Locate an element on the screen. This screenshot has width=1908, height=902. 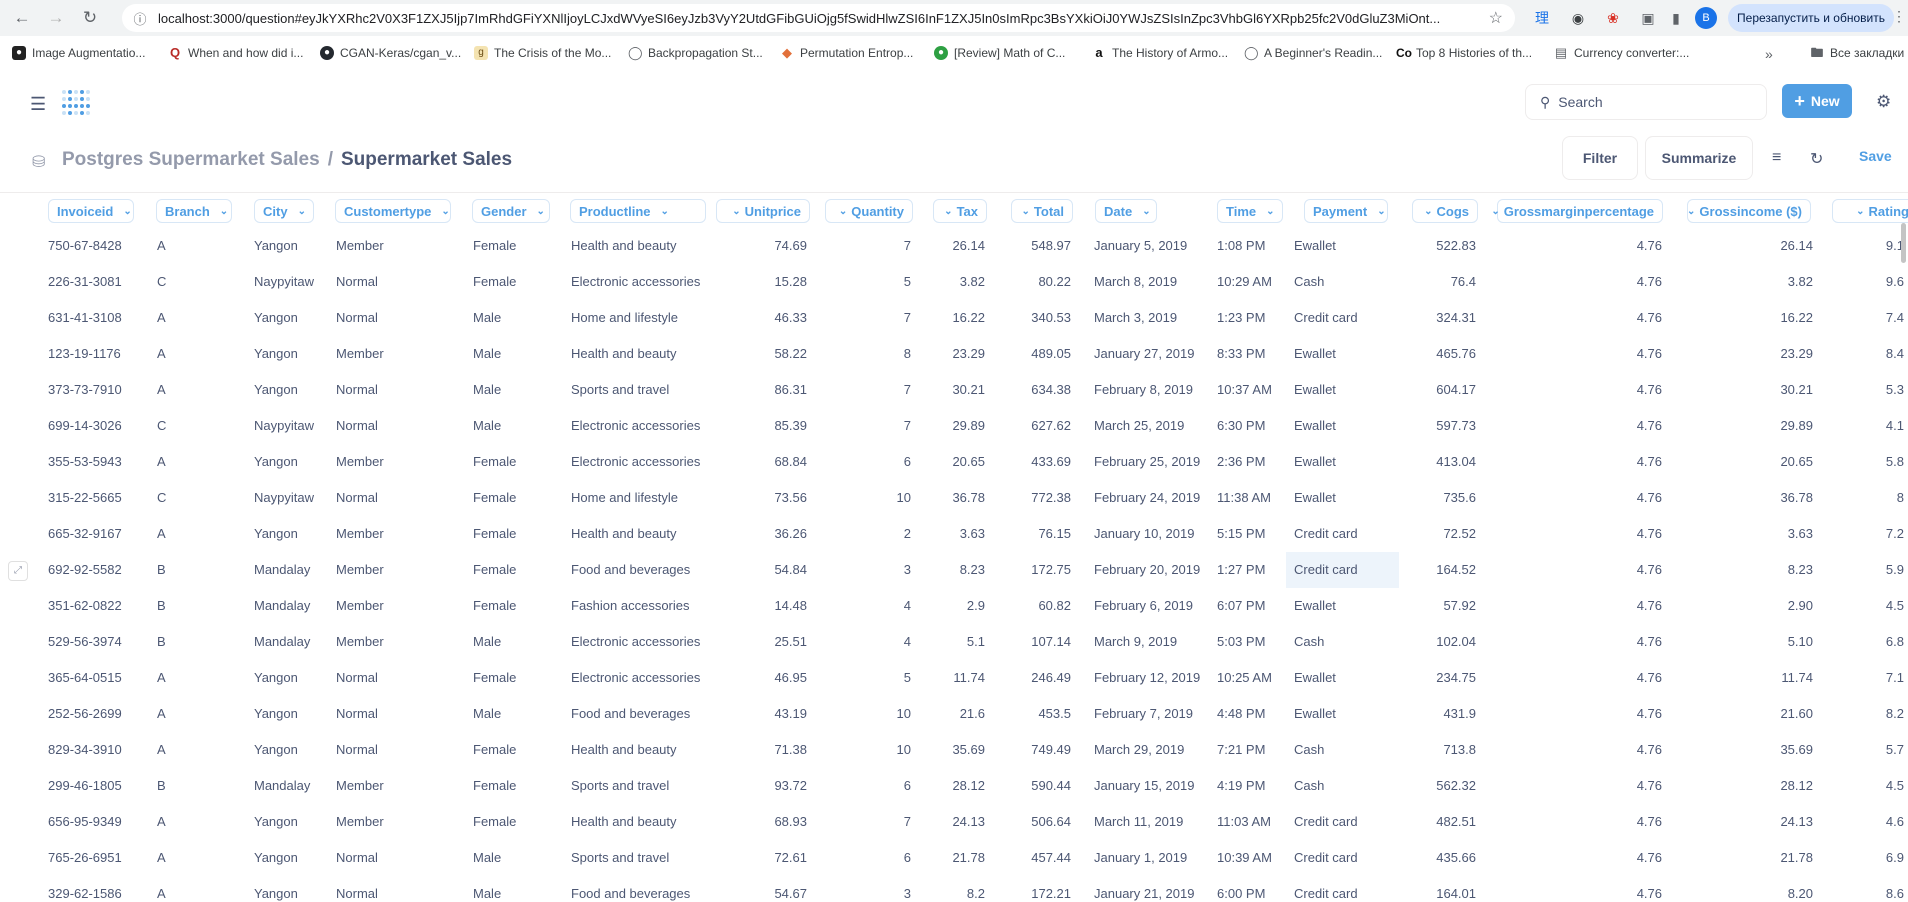
table-cell: C is located at coordinates (192, 282).